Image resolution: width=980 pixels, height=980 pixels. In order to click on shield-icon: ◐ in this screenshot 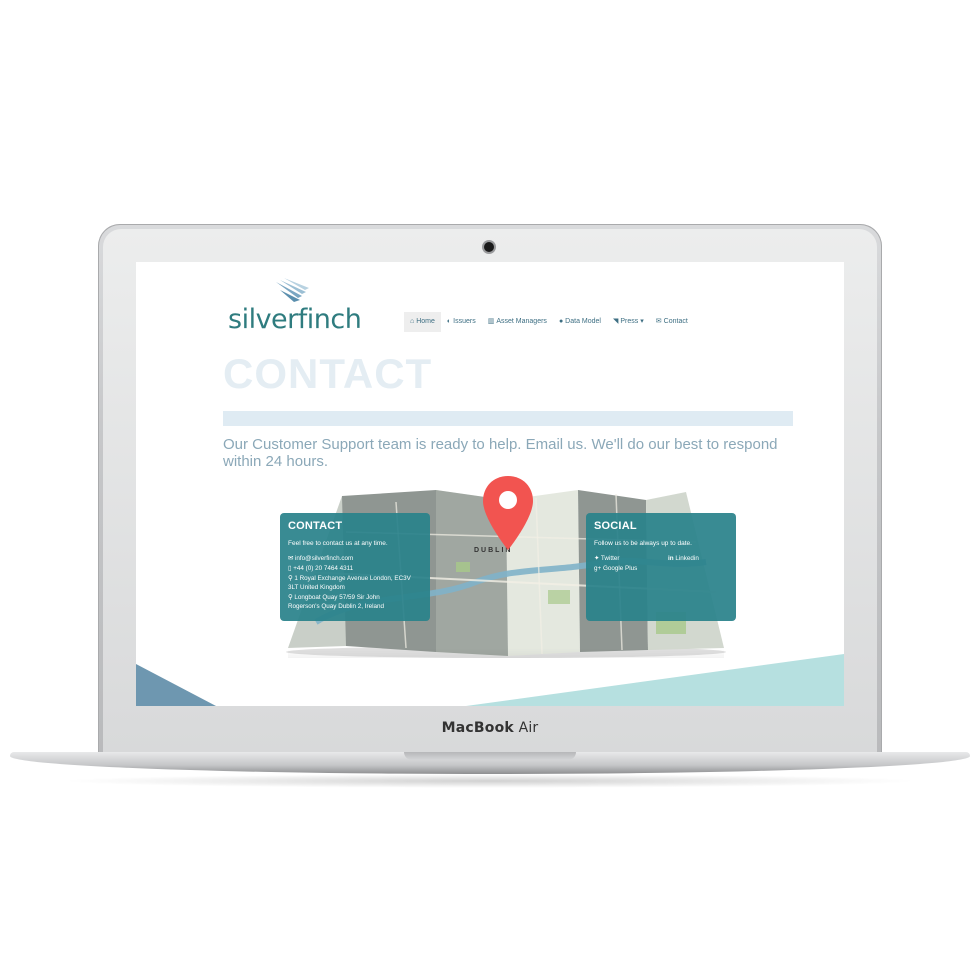, I will do `click(449, 321)`.